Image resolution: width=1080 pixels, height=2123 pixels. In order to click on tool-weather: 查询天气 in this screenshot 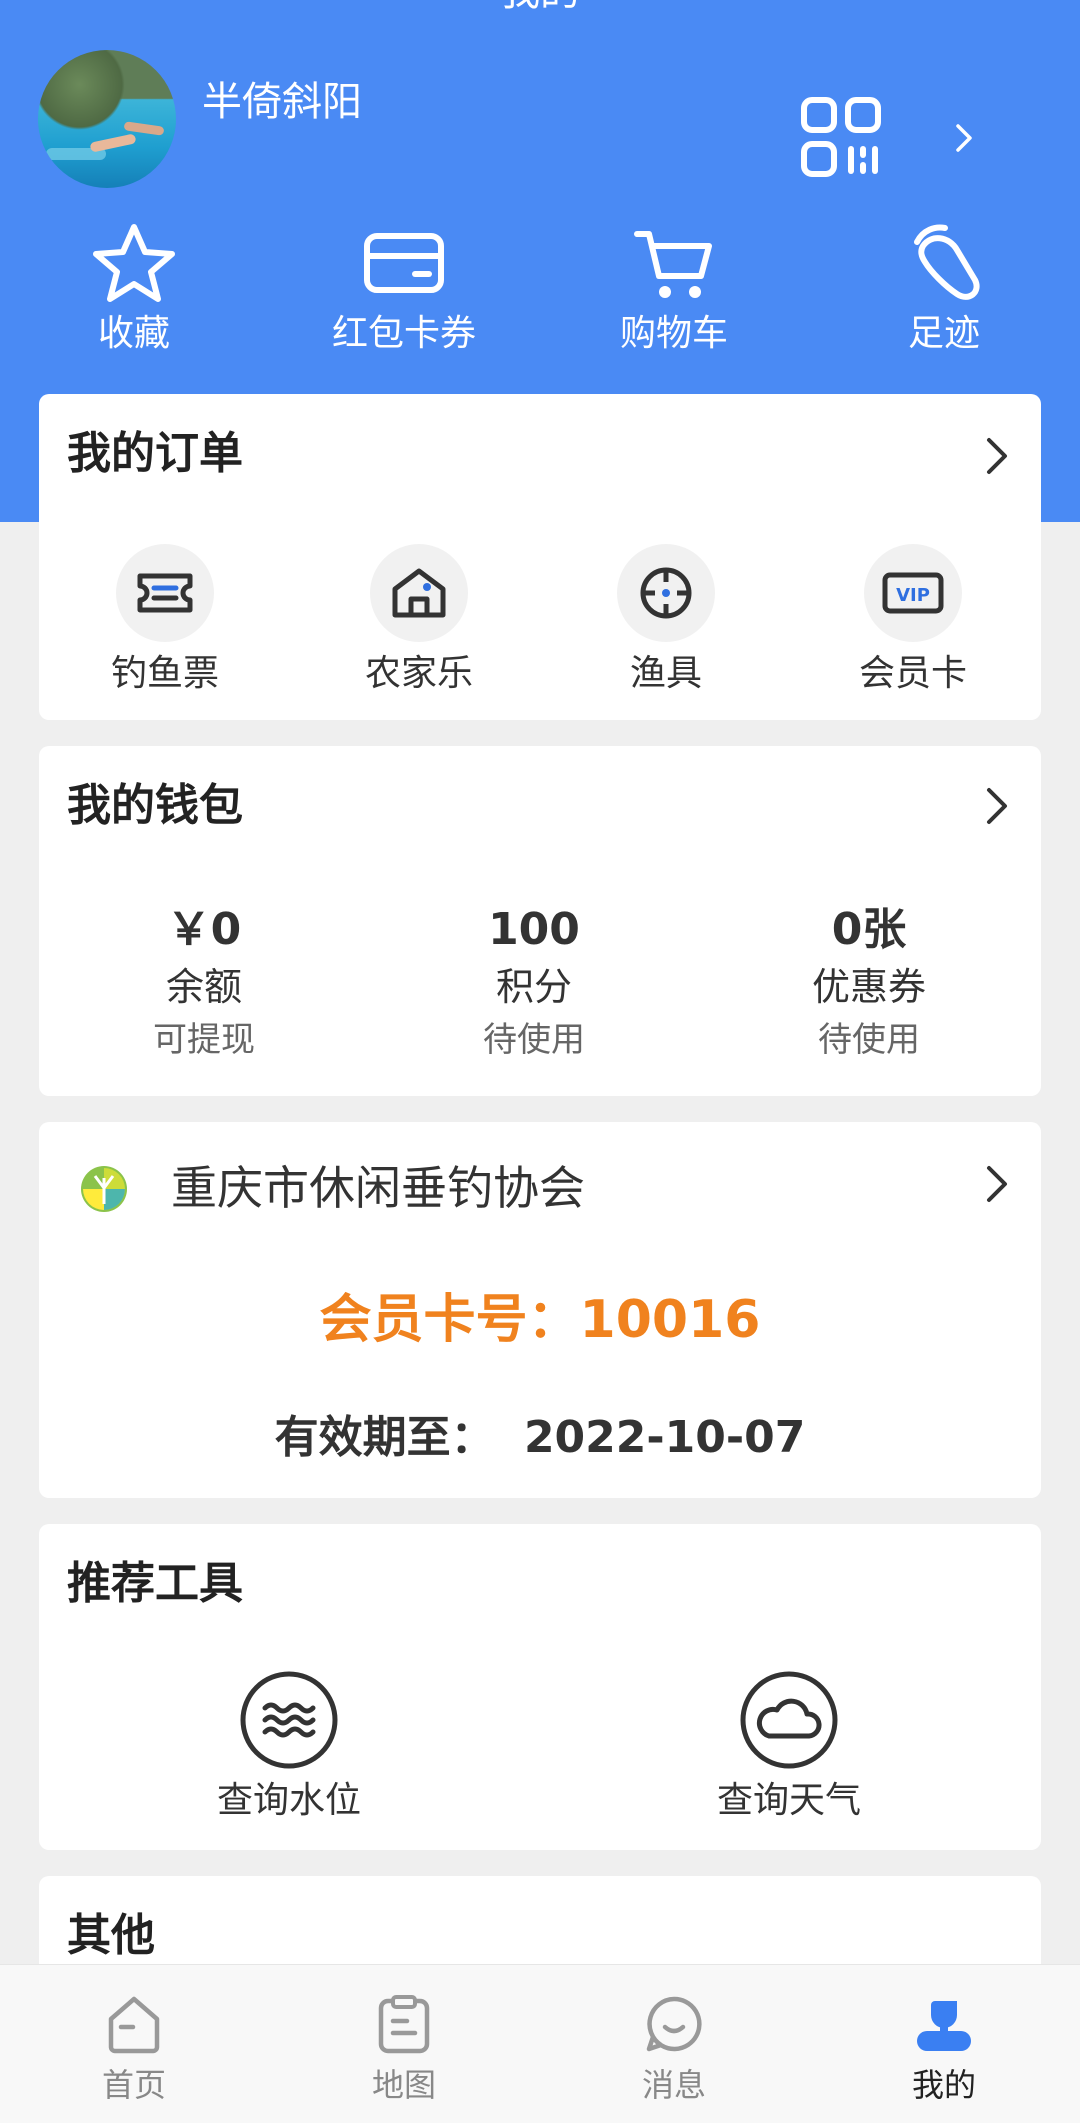, I will do `click(789, 1747)`.